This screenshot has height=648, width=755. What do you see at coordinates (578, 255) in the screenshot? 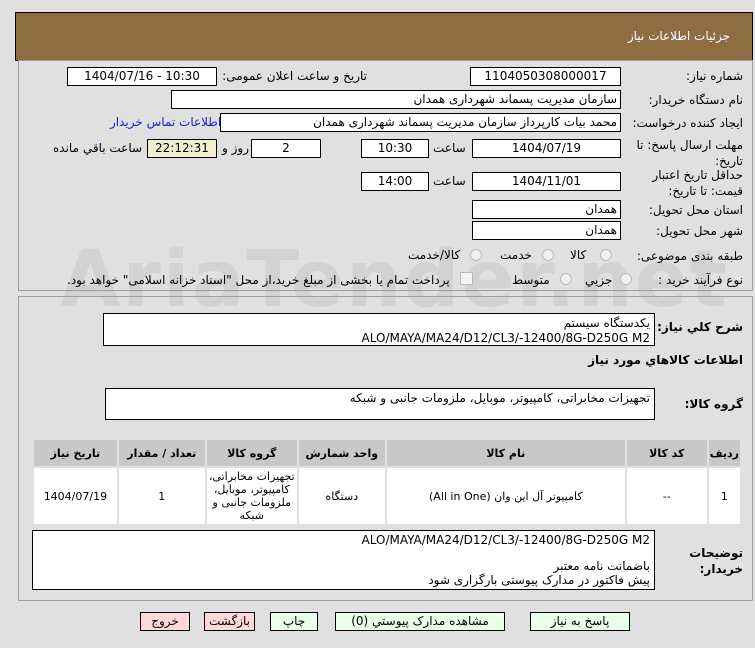
I see `category-option-goods: کالا` at bounding box center [578, 255].